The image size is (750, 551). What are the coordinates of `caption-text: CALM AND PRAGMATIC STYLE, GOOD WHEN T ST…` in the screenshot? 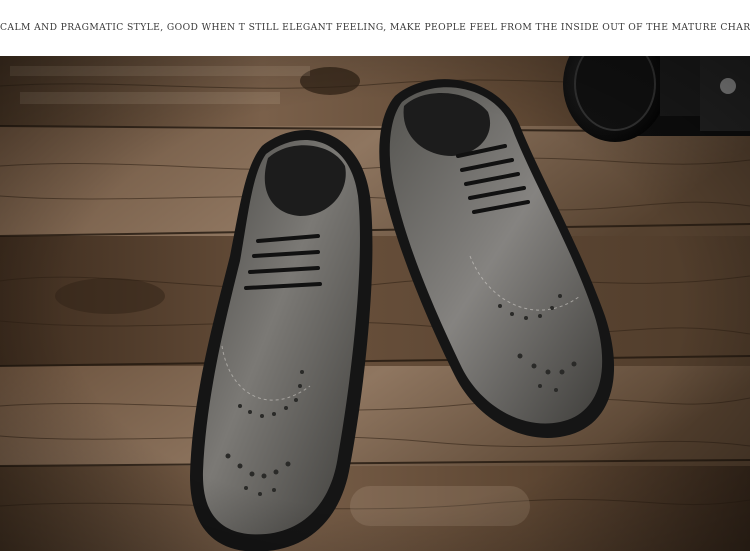 It's located at (375, 27).